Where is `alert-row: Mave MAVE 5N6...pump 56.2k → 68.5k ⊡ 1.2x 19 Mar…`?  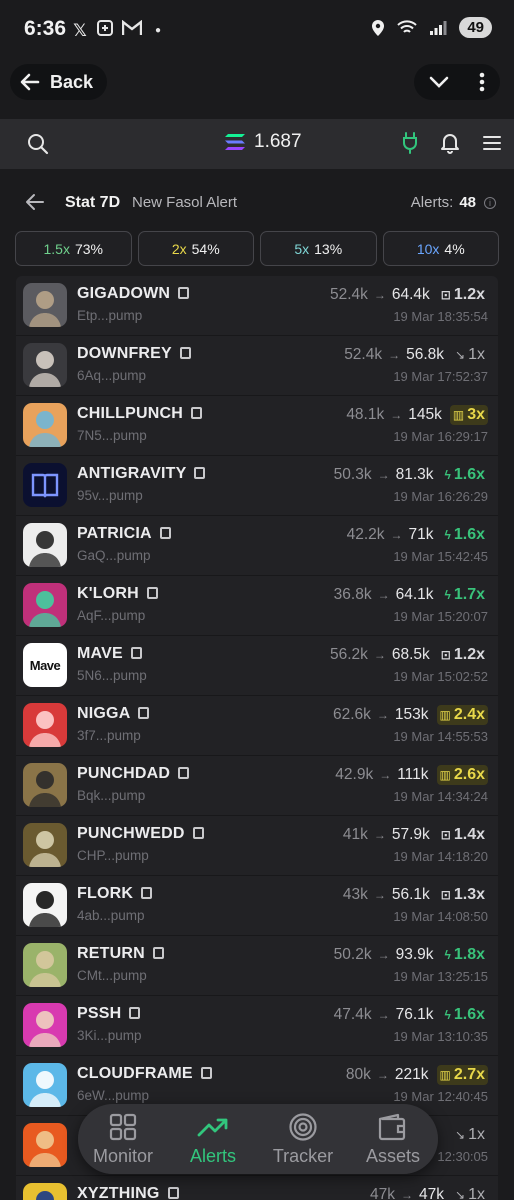 alert-row: Mave MAVE 5N6...pump 56.2k → 68.5k ⊡ 1.2x 19 Mar… is located at coordinates (257, 666).